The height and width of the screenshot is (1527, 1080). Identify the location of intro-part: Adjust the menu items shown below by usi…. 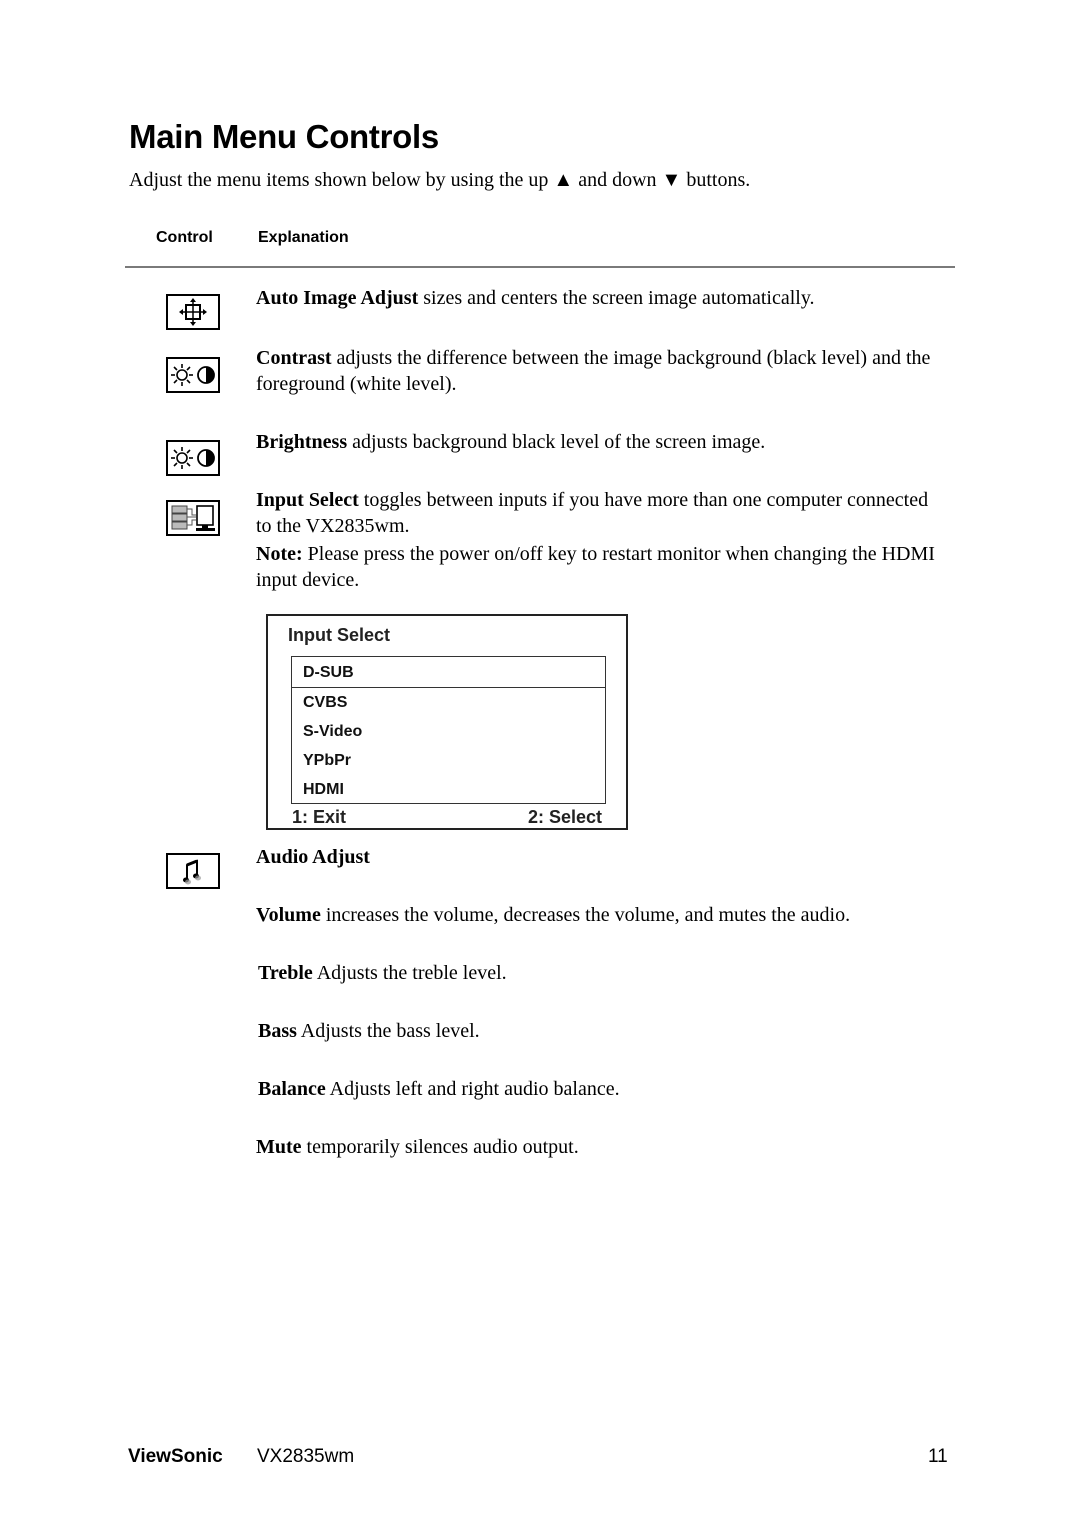
(341, 180).